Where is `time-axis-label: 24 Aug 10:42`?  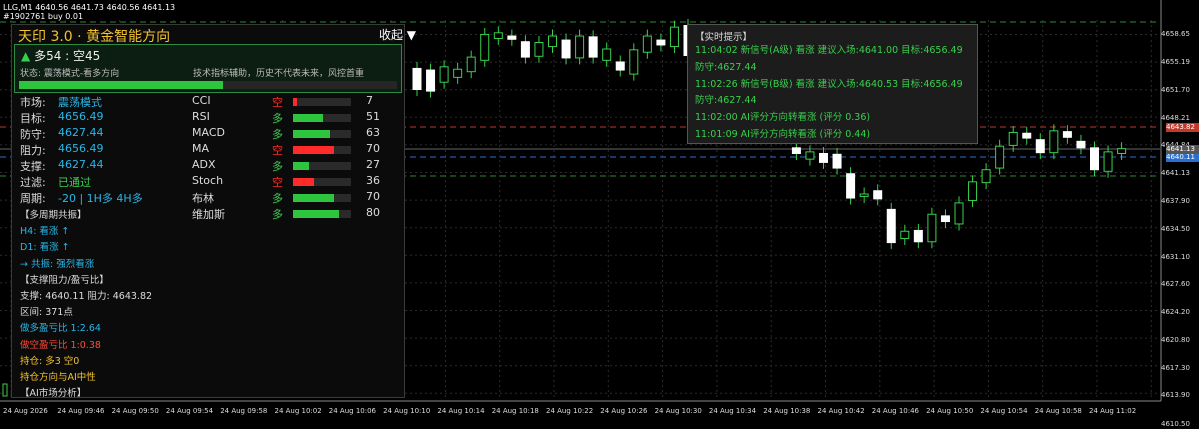 time-axis-label: 24 Aug 10:42 is located at coordinates (841, 411).